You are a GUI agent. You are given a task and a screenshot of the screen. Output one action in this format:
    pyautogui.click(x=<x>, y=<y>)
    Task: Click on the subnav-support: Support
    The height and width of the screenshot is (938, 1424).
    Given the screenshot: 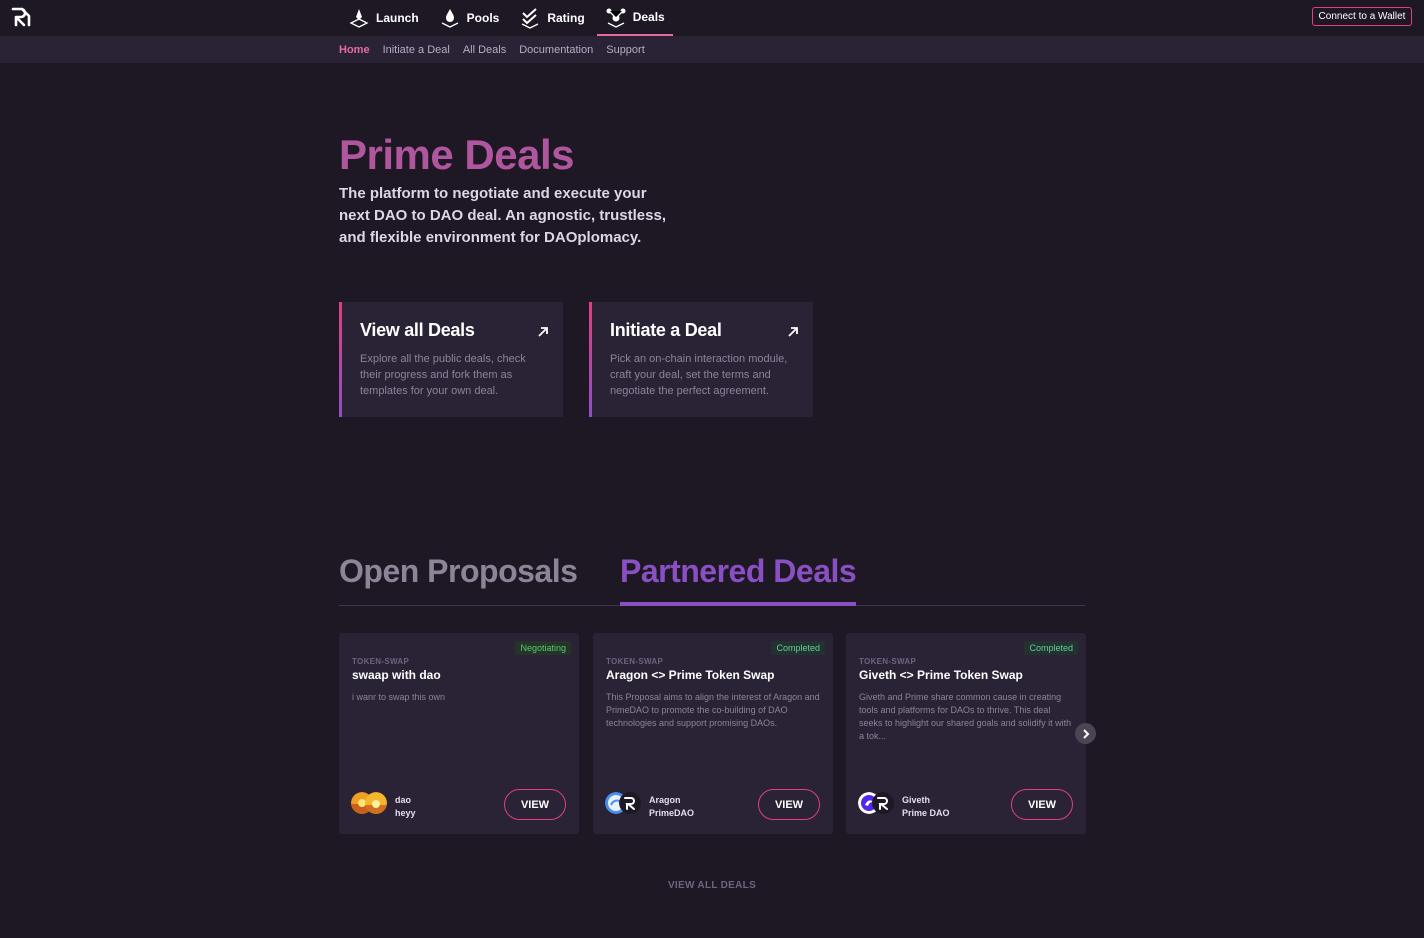 What is the action you would take?
    pyautogui.click(x=625, y=50)
    